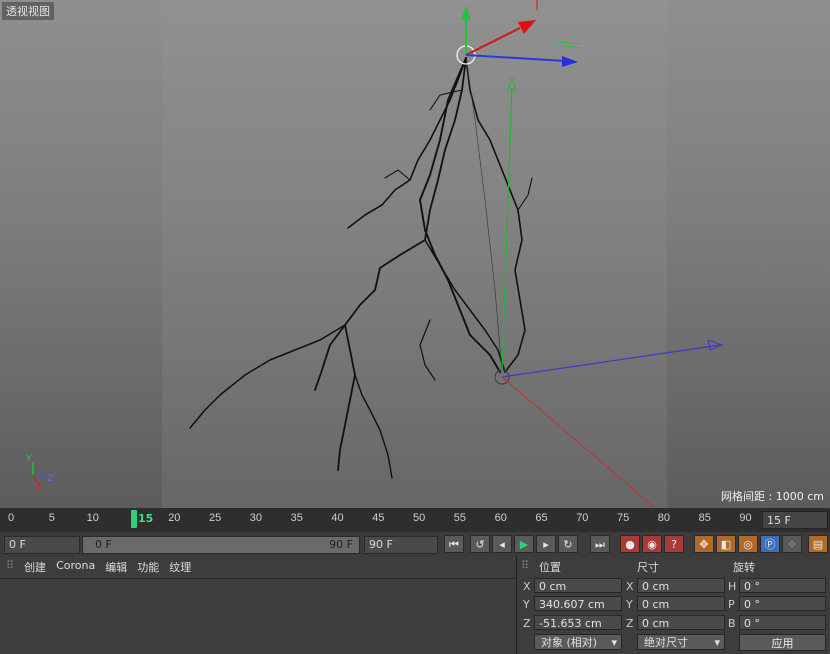  What do you see at coordinates (569, 642) in the screenshot?
I see `coordinate-mode-value: 对象 (相对)` at bounding box center [569, 642].